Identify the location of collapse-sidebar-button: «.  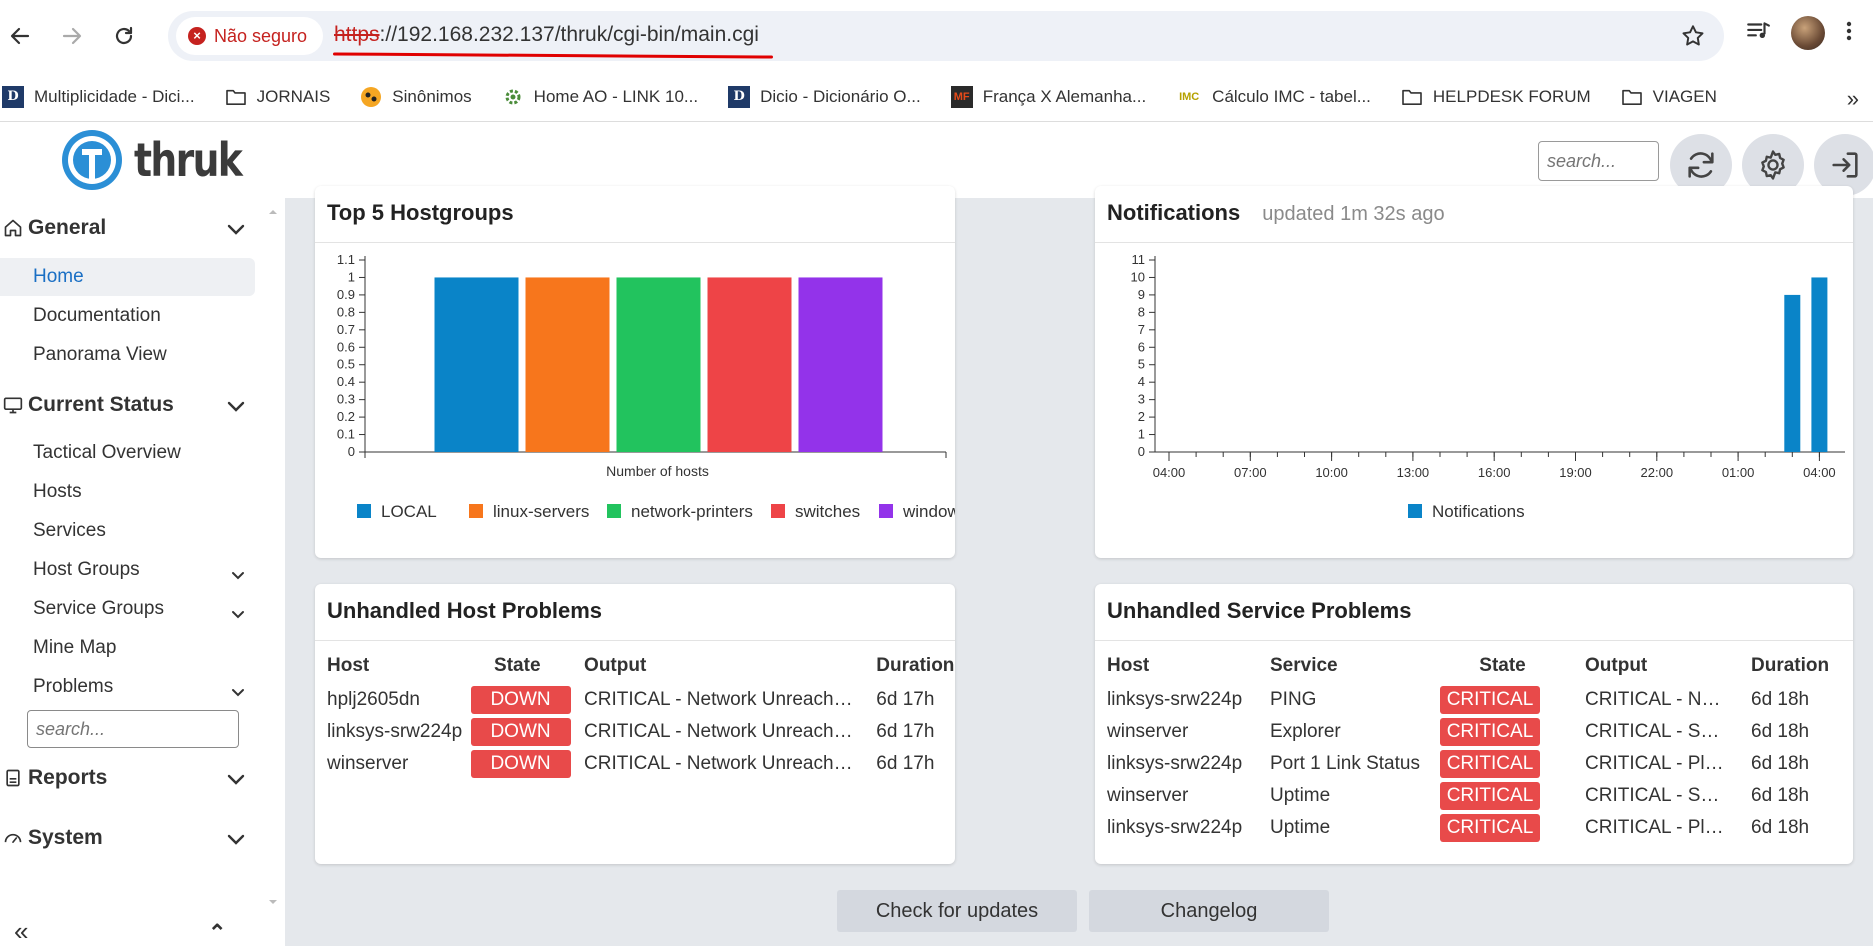
(21, 931).